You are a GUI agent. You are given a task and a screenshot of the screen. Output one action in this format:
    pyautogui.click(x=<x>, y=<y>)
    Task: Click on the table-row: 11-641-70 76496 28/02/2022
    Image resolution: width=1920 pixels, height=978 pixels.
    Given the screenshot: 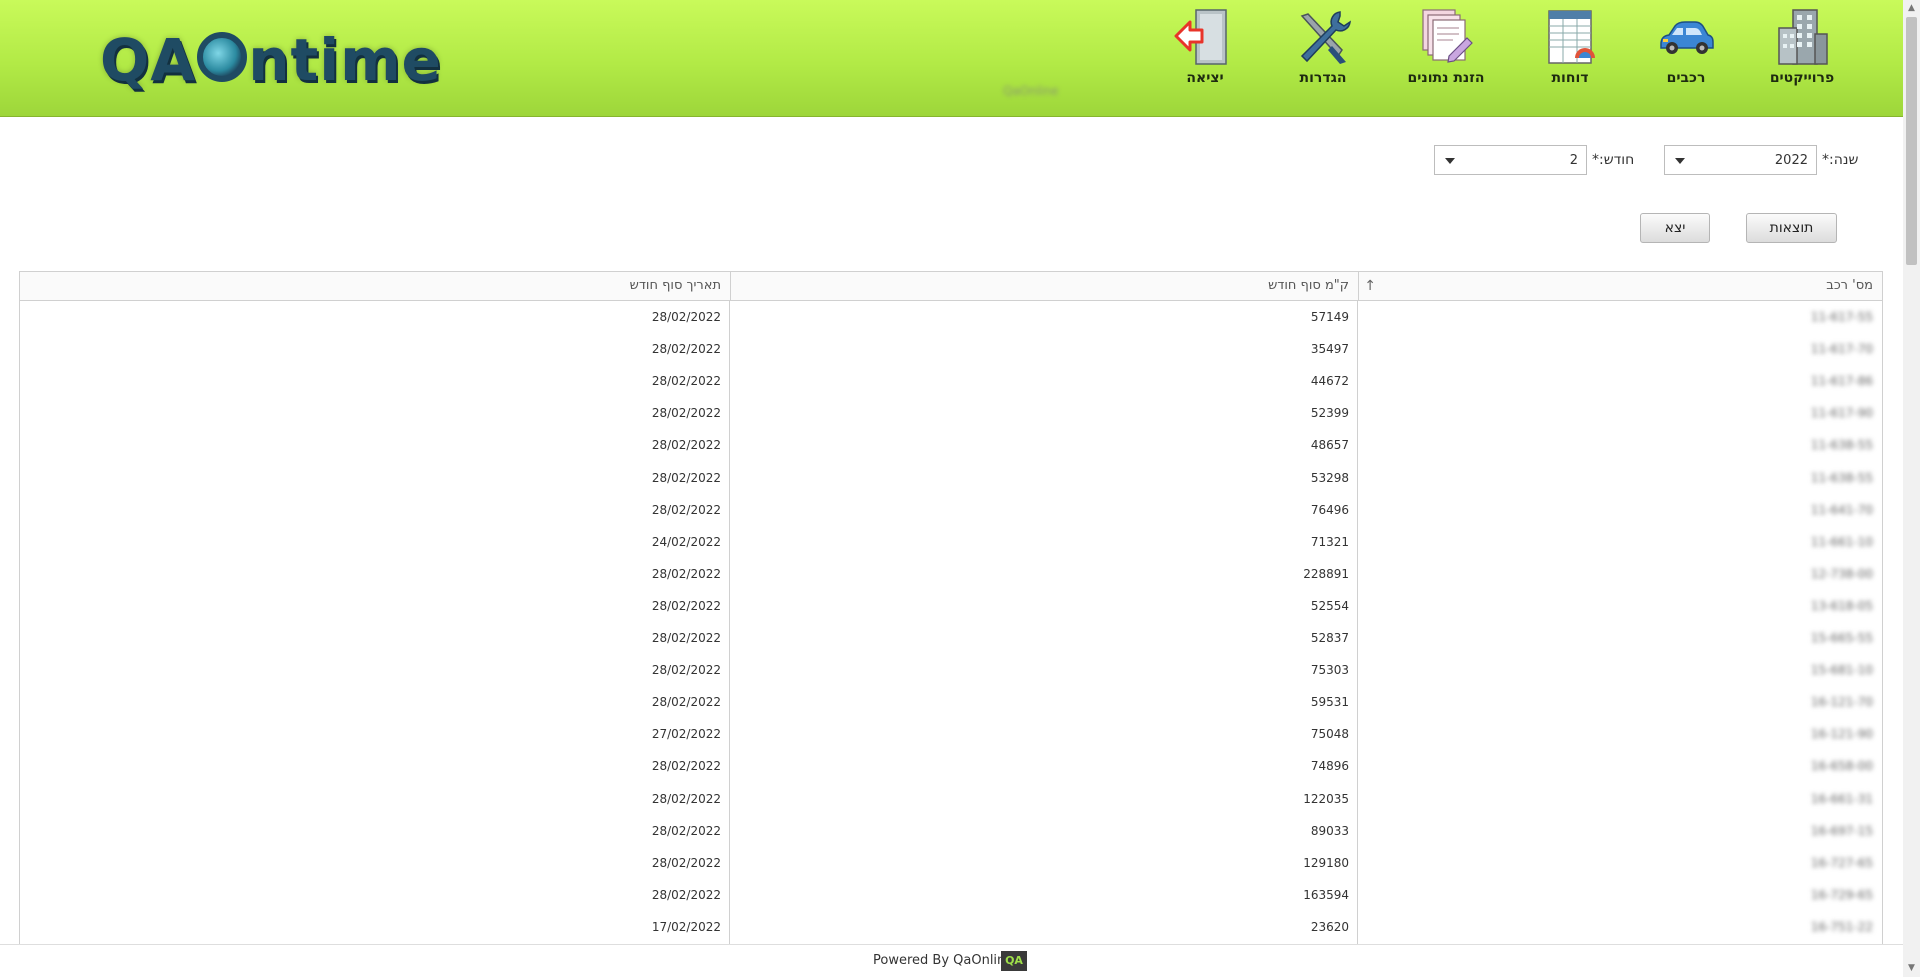 What is the action you would take?
    pyautogui.click(x=951, y=510)
    